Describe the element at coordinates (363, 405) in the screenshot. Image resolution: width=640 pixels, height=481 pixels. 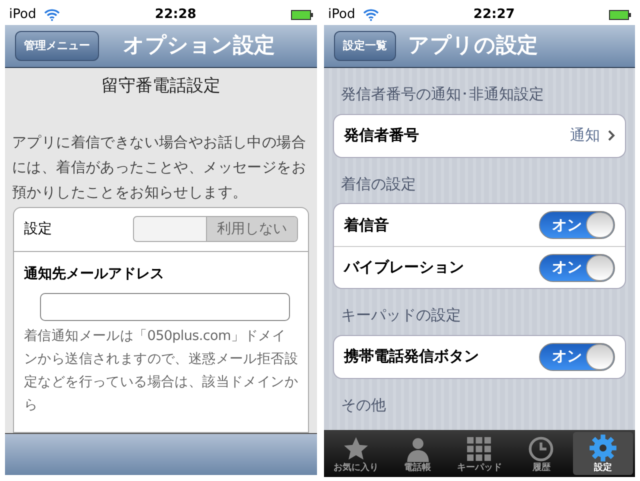
I see `group-header: その他` at that location.